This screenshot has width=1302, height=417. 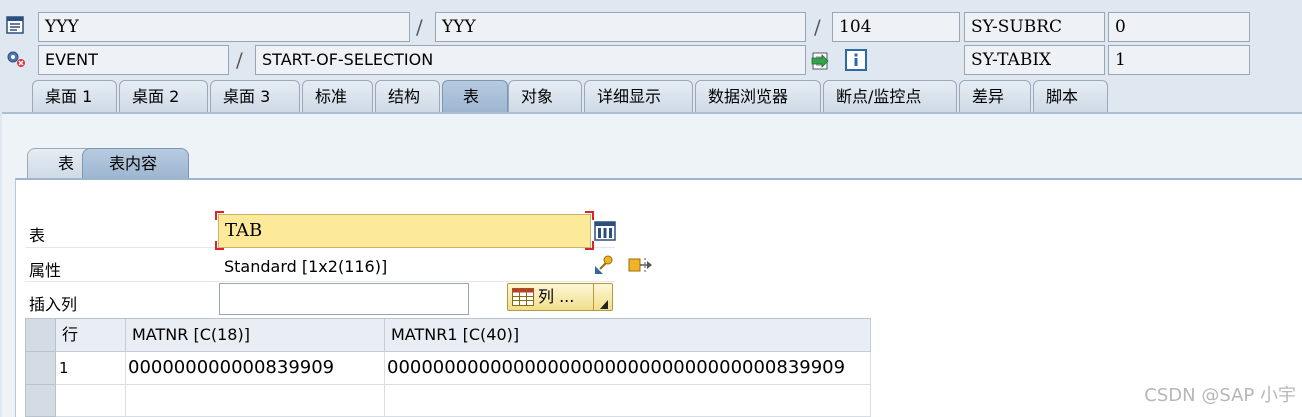 What do you see at coordinates (1220, 395) in the screenshot?
I see `watermark-text: CSDN @SAP 小宇` at bounding box center [1220, 395].